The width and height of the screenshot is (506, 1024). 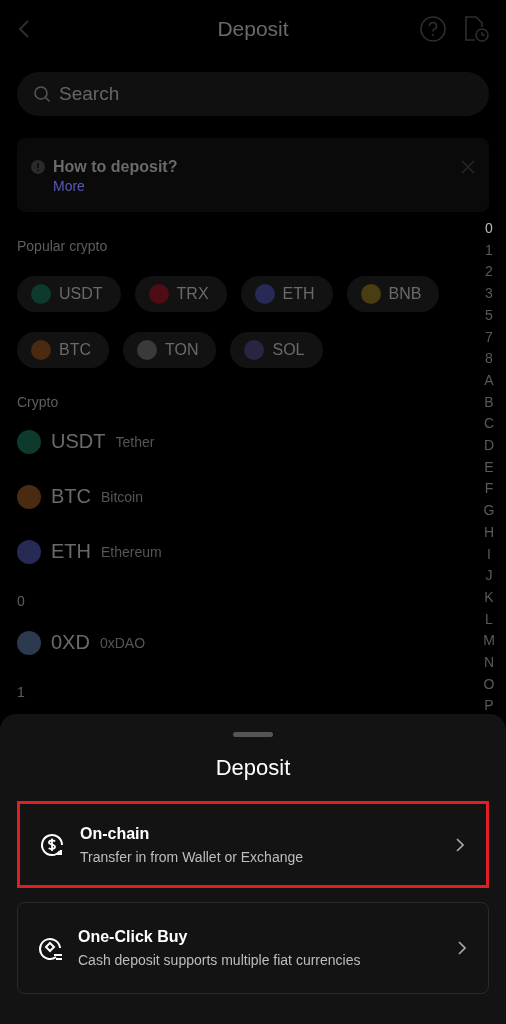 What do you see at coordinates (489, 402) in the screenshot?
I see `index-letter: B` at bounding box center [489, 402].